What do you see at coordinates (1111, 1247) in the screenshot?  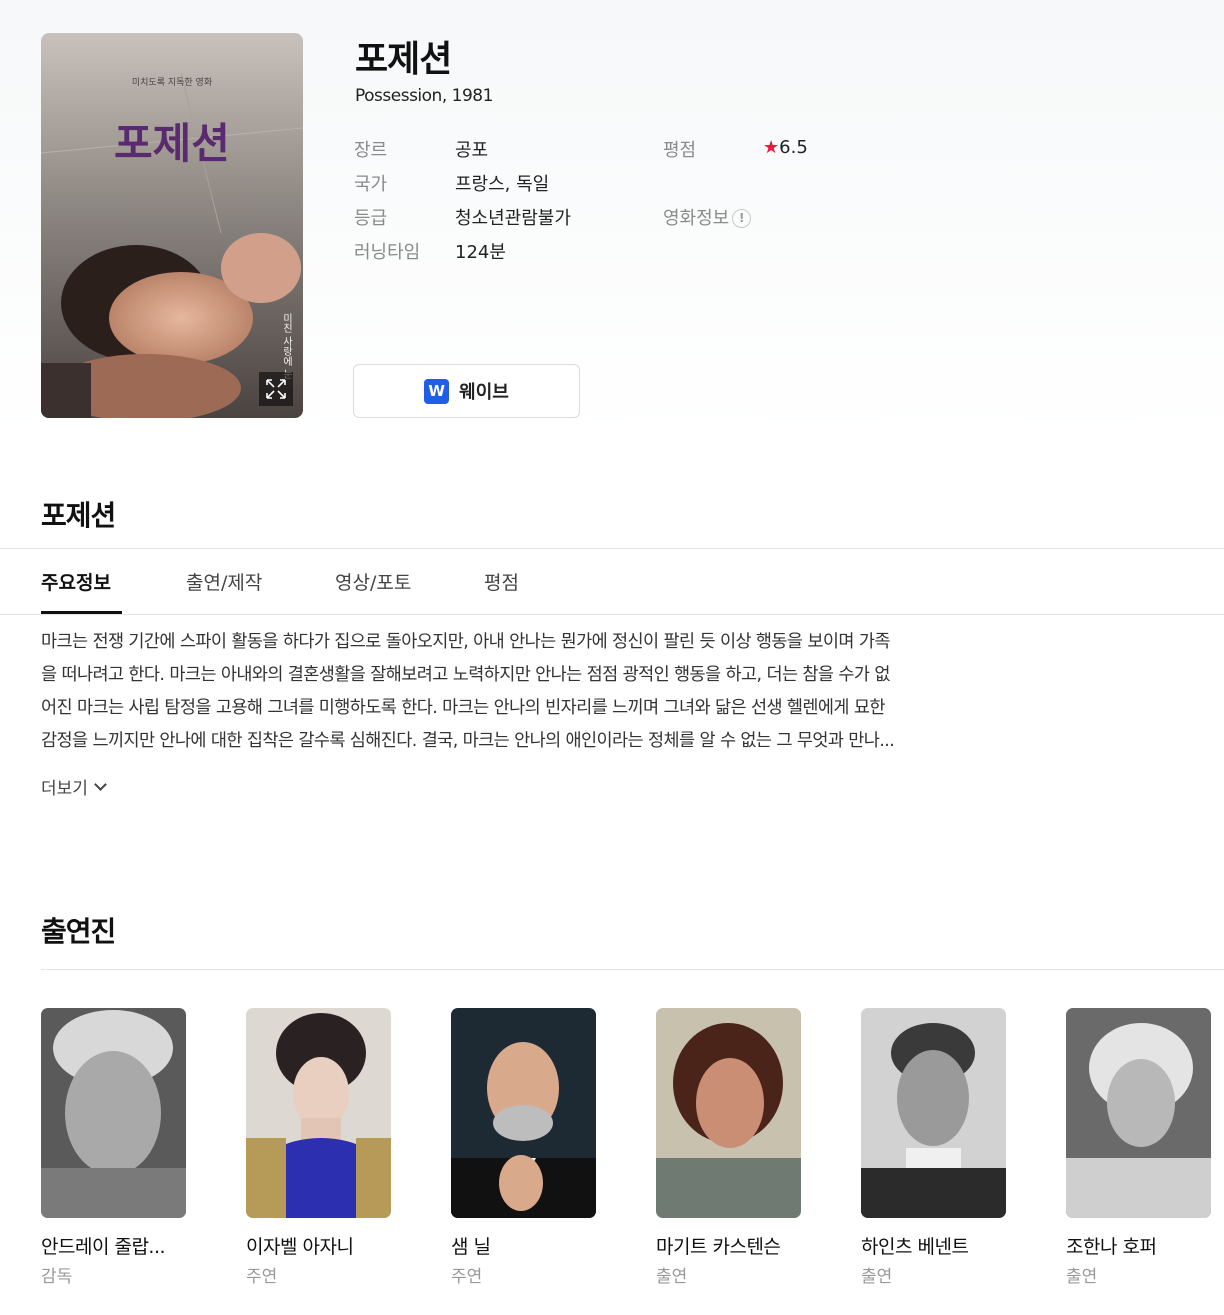 I see `cast-name: 조한나 호퍼` at bounding box center [1111, 1247].